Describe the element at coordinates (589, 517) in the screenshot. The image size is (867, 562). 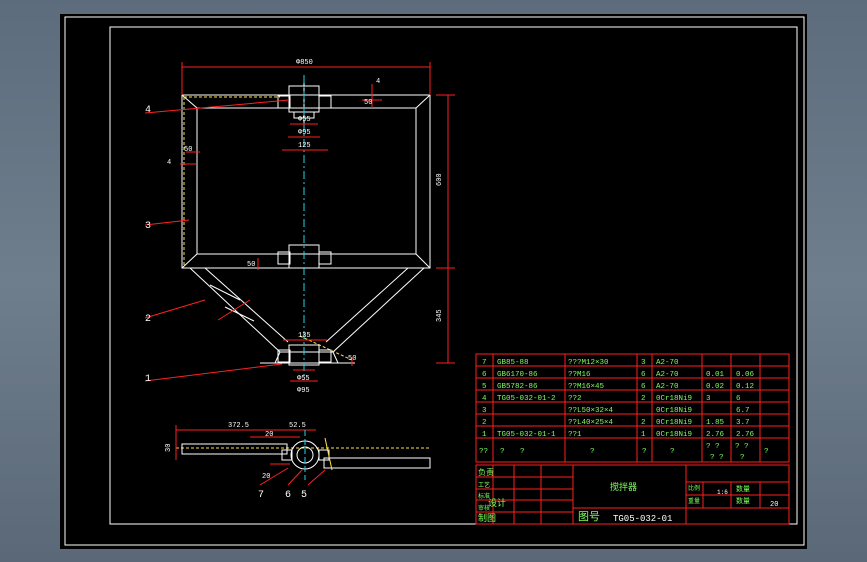
I see `tb-drawing-no-label: 图号` at that location.